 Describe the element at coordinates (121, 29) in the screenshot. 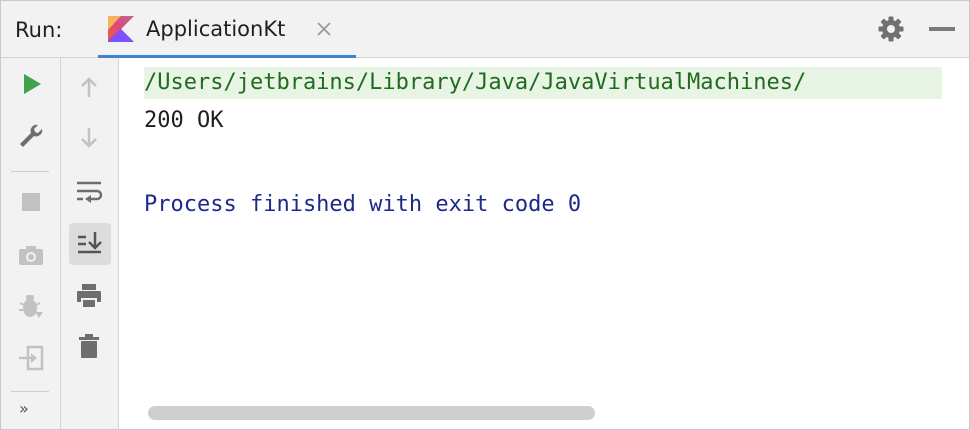

I see `kotlin-icon` at that location.